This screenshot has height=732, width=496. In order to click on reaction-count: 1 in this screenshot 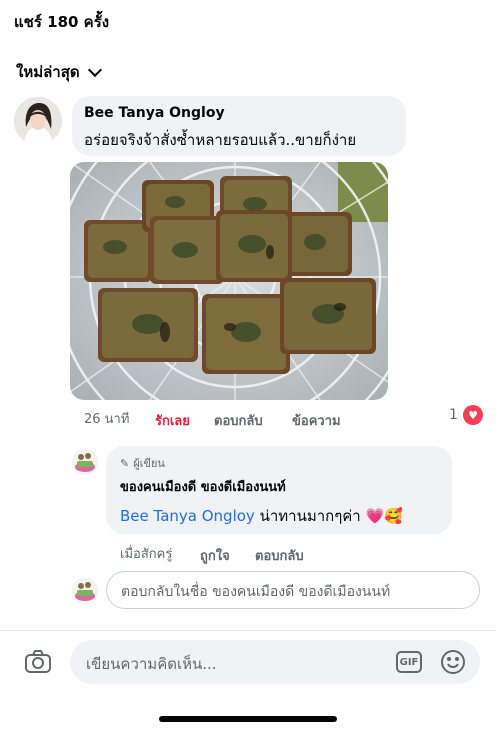, I will do `click(453, 415)`.